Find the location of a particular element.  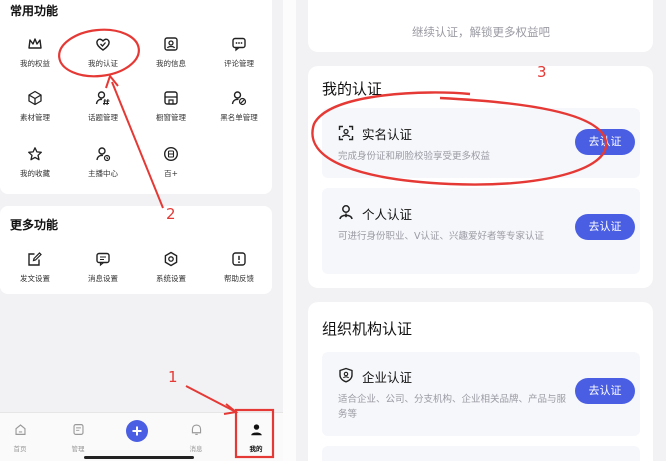

annotation-box-me-tab is located at coordinates (254, 433).